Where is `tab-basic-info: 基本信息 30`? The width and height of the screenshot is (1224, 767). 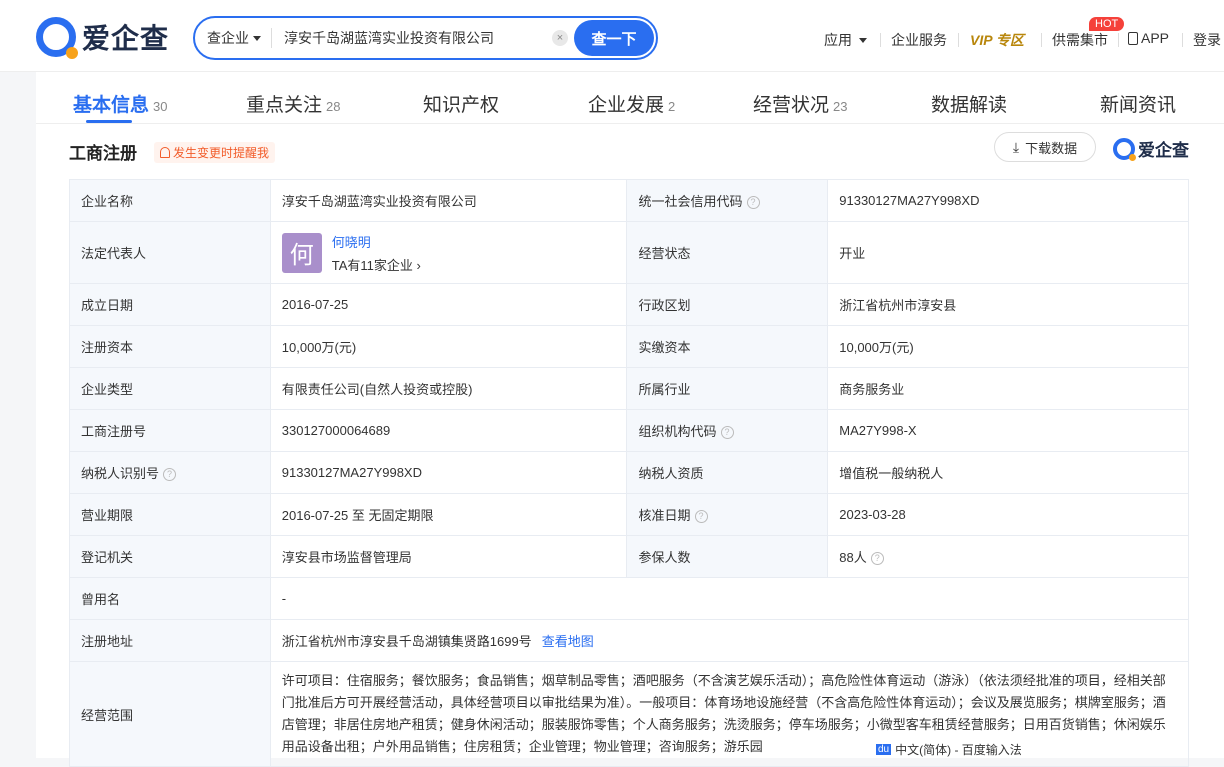
tab-basic-info: 基本信息 30 is located at coordinates (120, 103).